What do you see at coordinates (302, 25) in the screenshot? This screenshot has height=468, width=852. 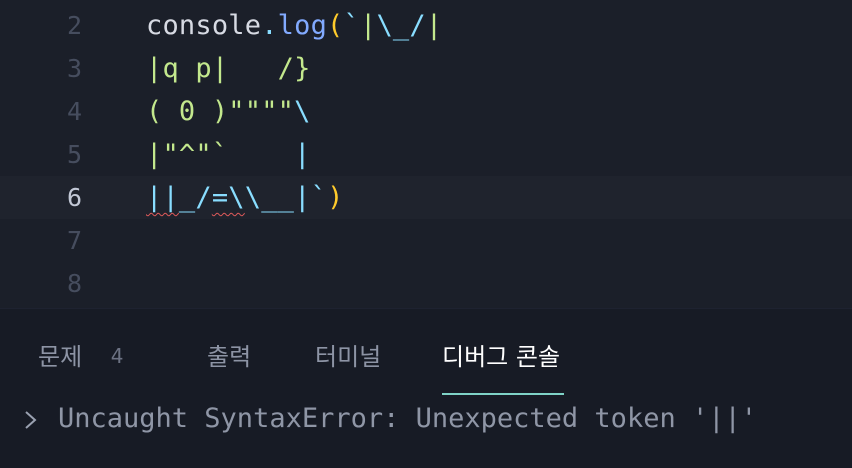 I see `code-token: log` at bounding box center [302, 25].